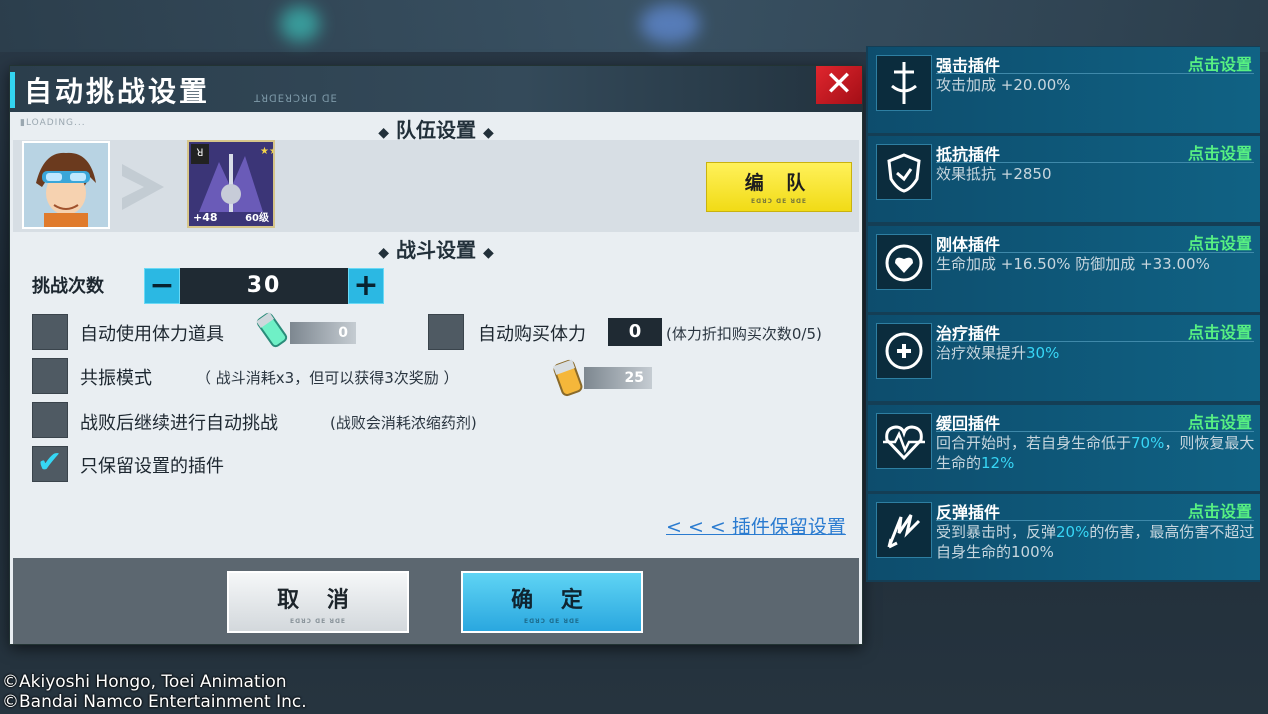 This screenshot has width=1268, height=714. I want to click on cancel-button-label: 取 消, so click(318, 600).